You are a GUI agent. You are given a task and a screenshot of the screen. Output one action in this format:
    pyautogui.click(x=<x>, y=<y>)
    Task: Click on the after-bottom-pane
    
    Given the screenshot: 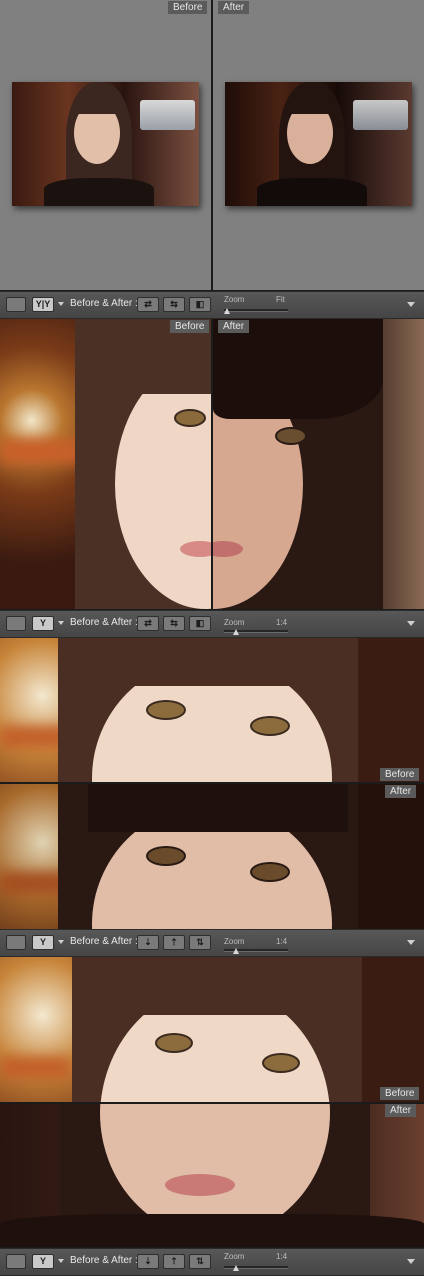 What is the action you would take?
    pyautogui.click(x=212, y=856)
    